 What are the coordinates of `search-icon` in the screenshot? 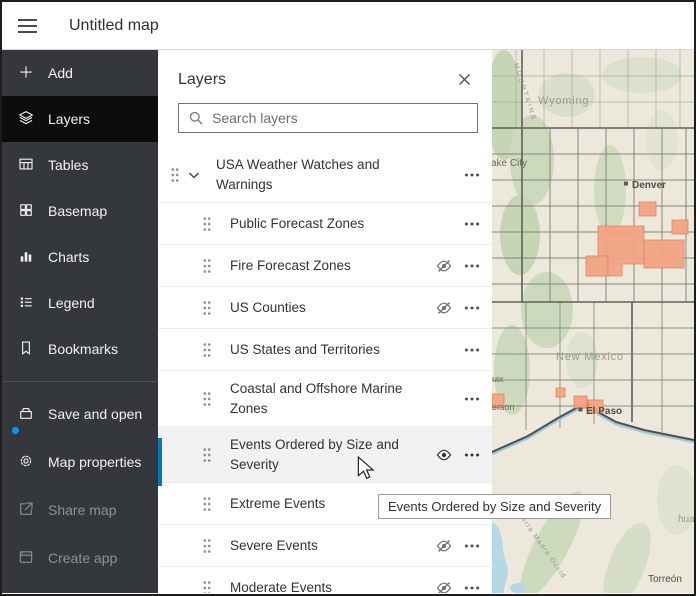 It's located at (196, 118).